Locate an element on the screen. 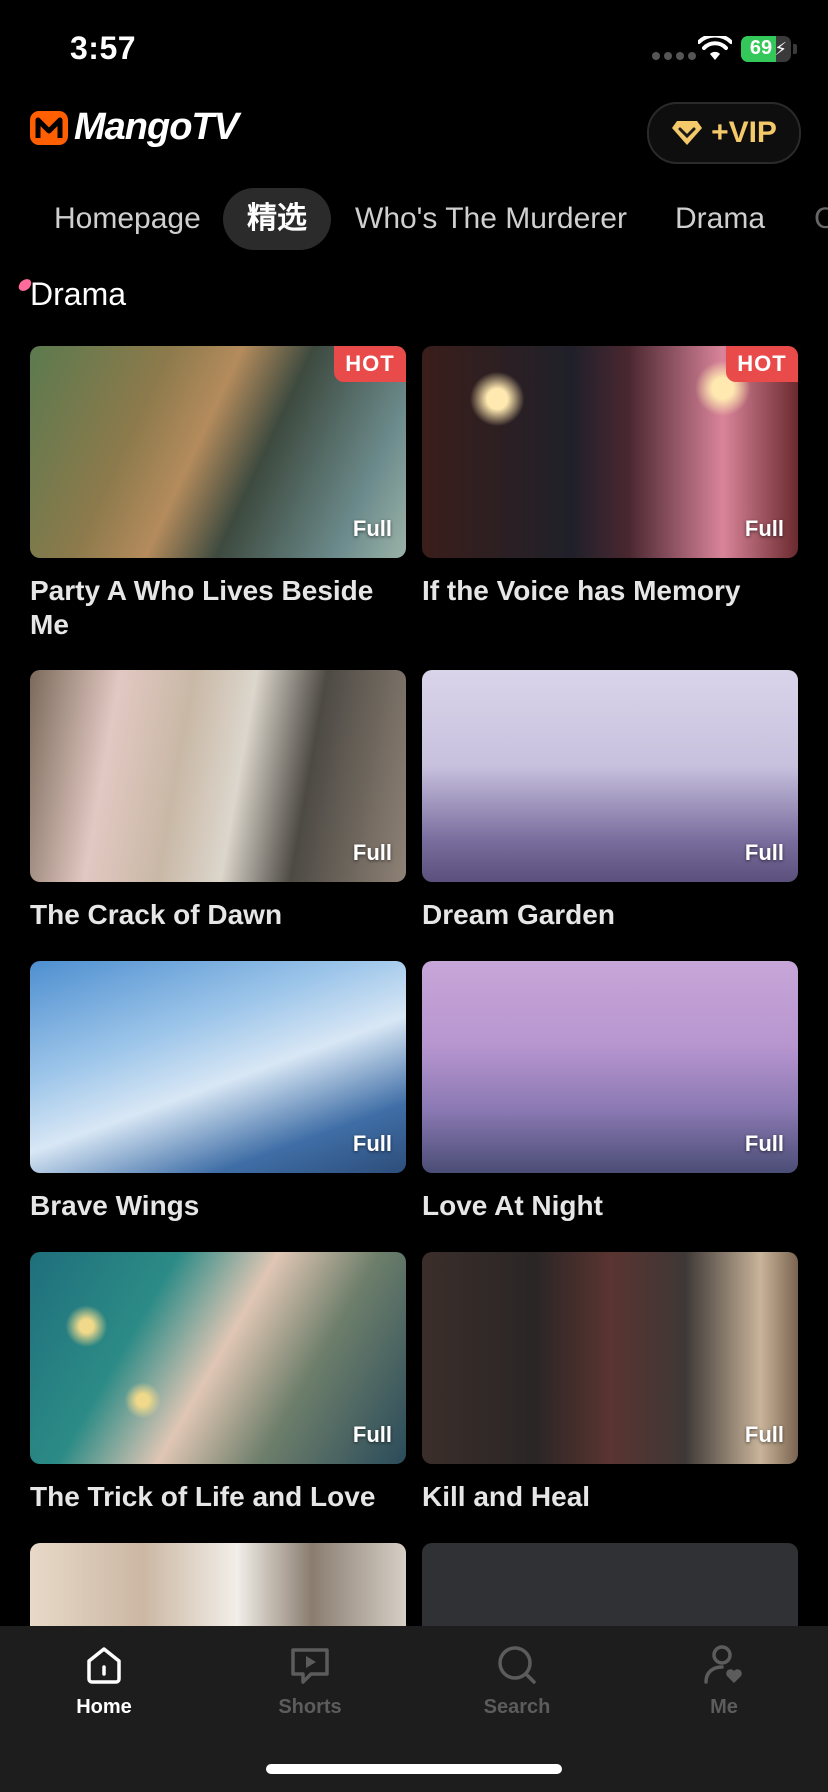 The image size is (828, 1792). drama-card: Full Brave Wings is located at coordinates (218, 1092).